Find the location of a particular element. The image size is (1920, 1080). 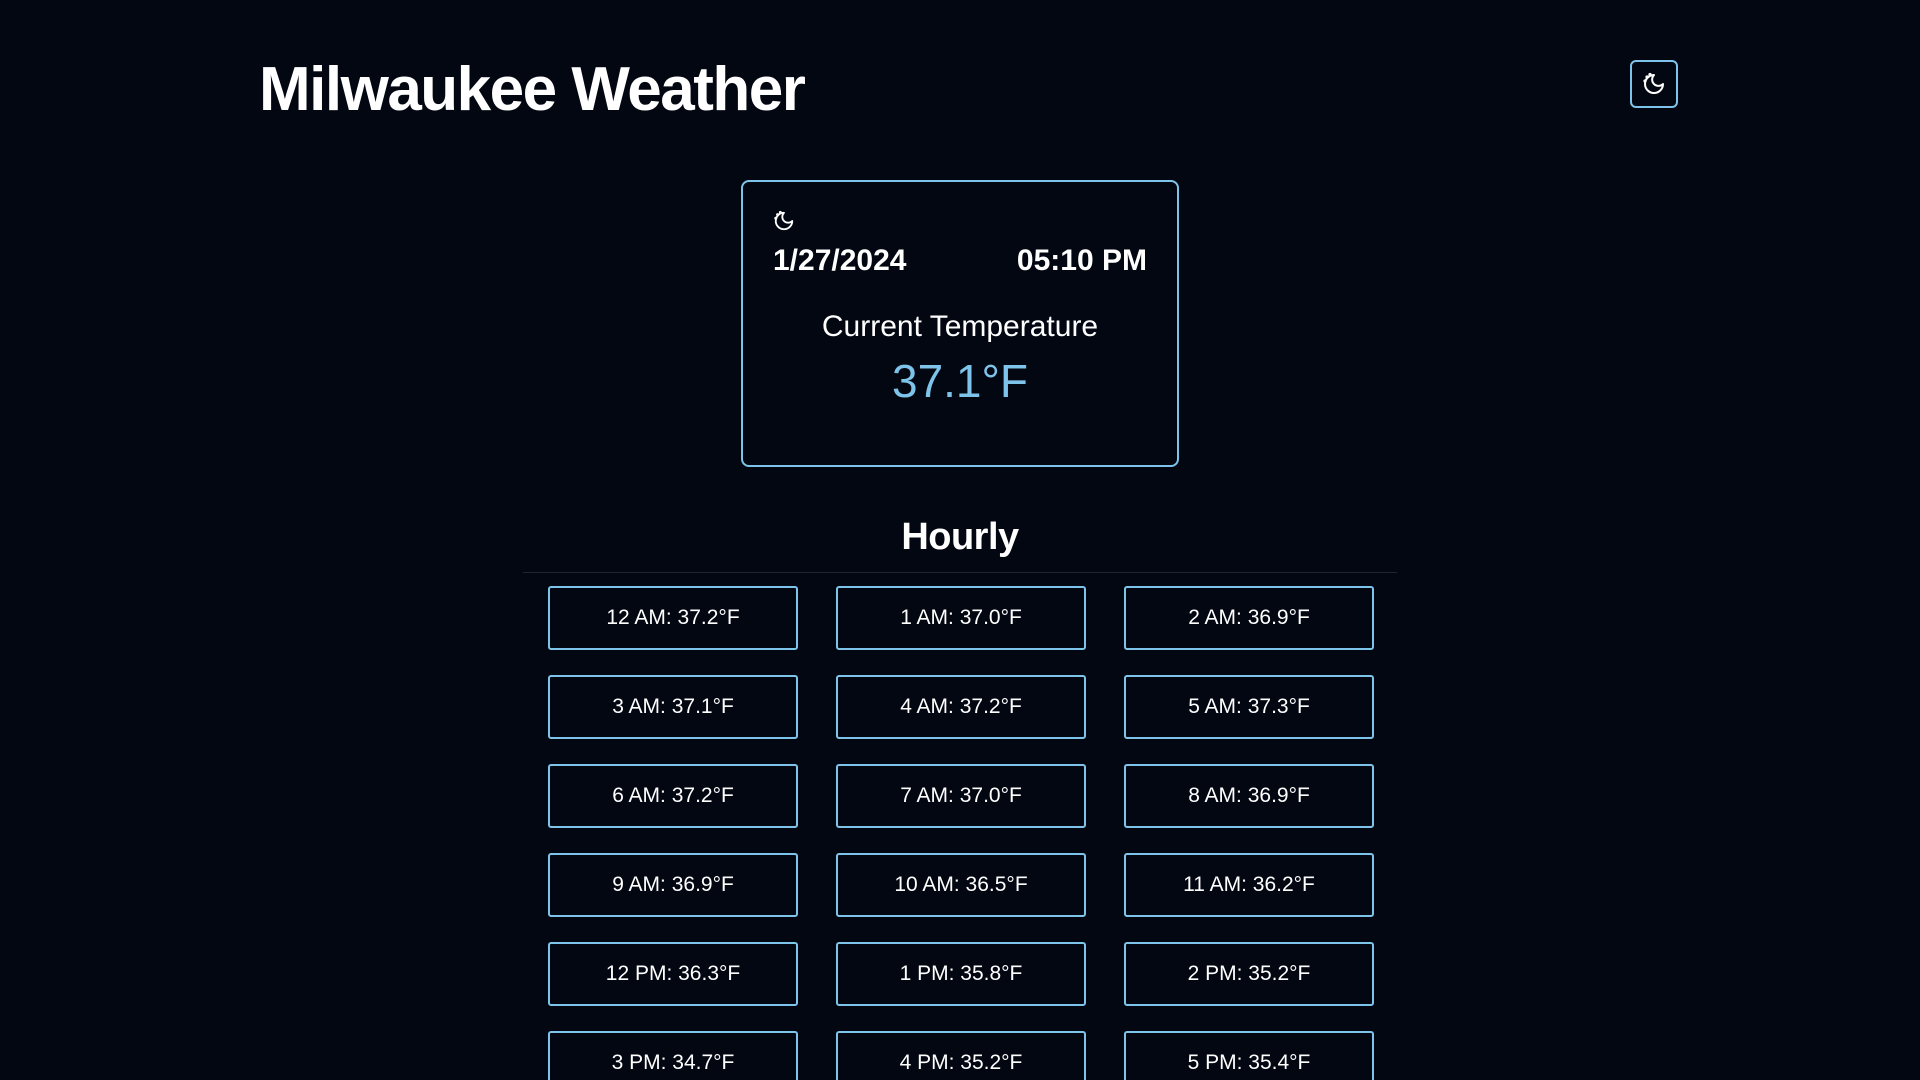

hourly-item: 10 AM: 36.5°F is located at coordinates (961, 885).